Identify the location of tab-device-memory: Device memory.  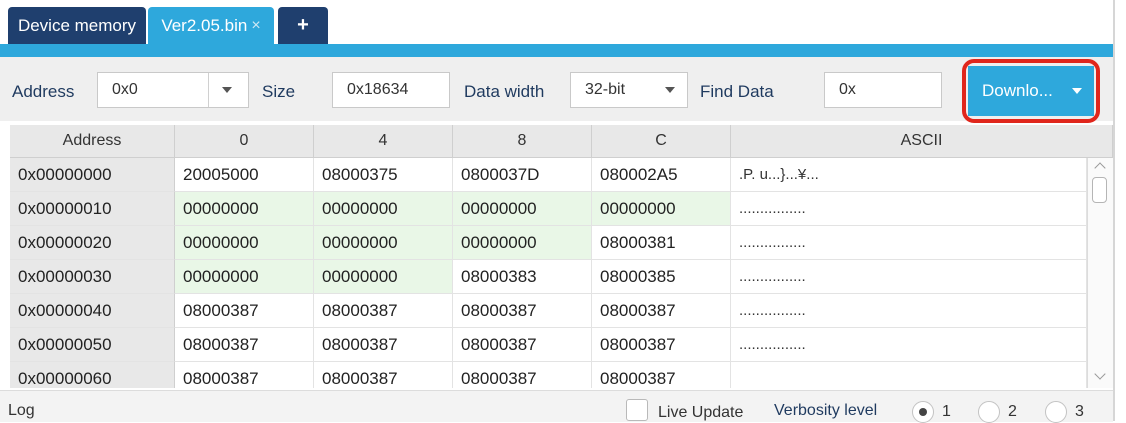
(77, 25).